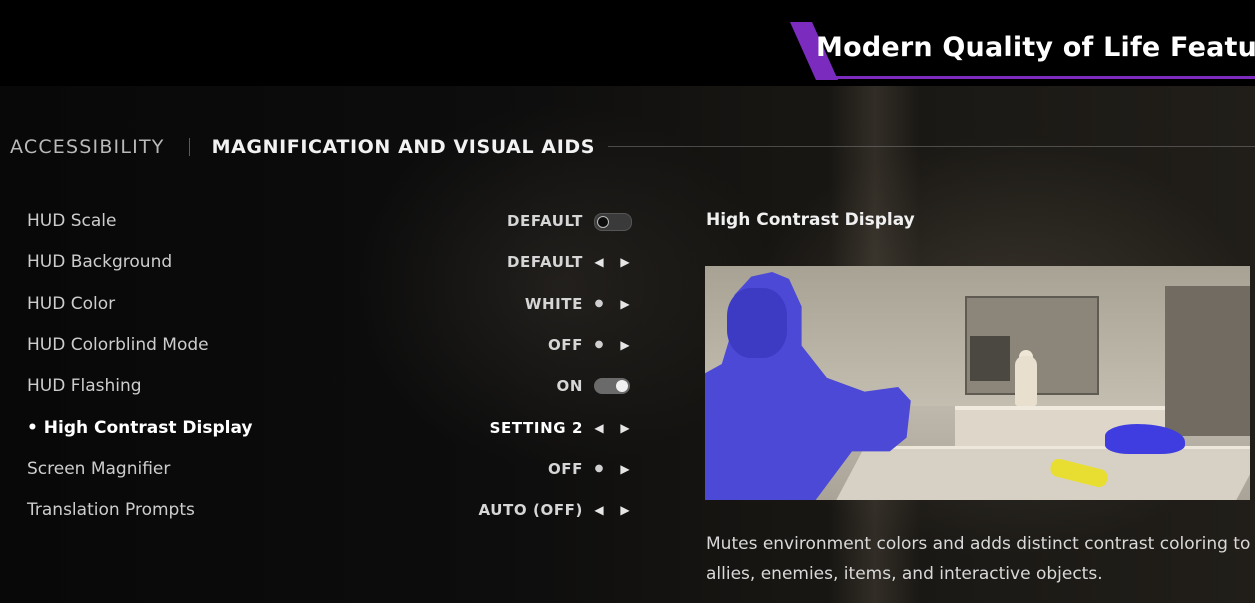  What do you see at coordinates (320, 345) in the screenshot?
I see `setting-row-hud-colorblind-mode: HUD Colorblind Mode OFF ● ▶` at bounding box center [320, 345].